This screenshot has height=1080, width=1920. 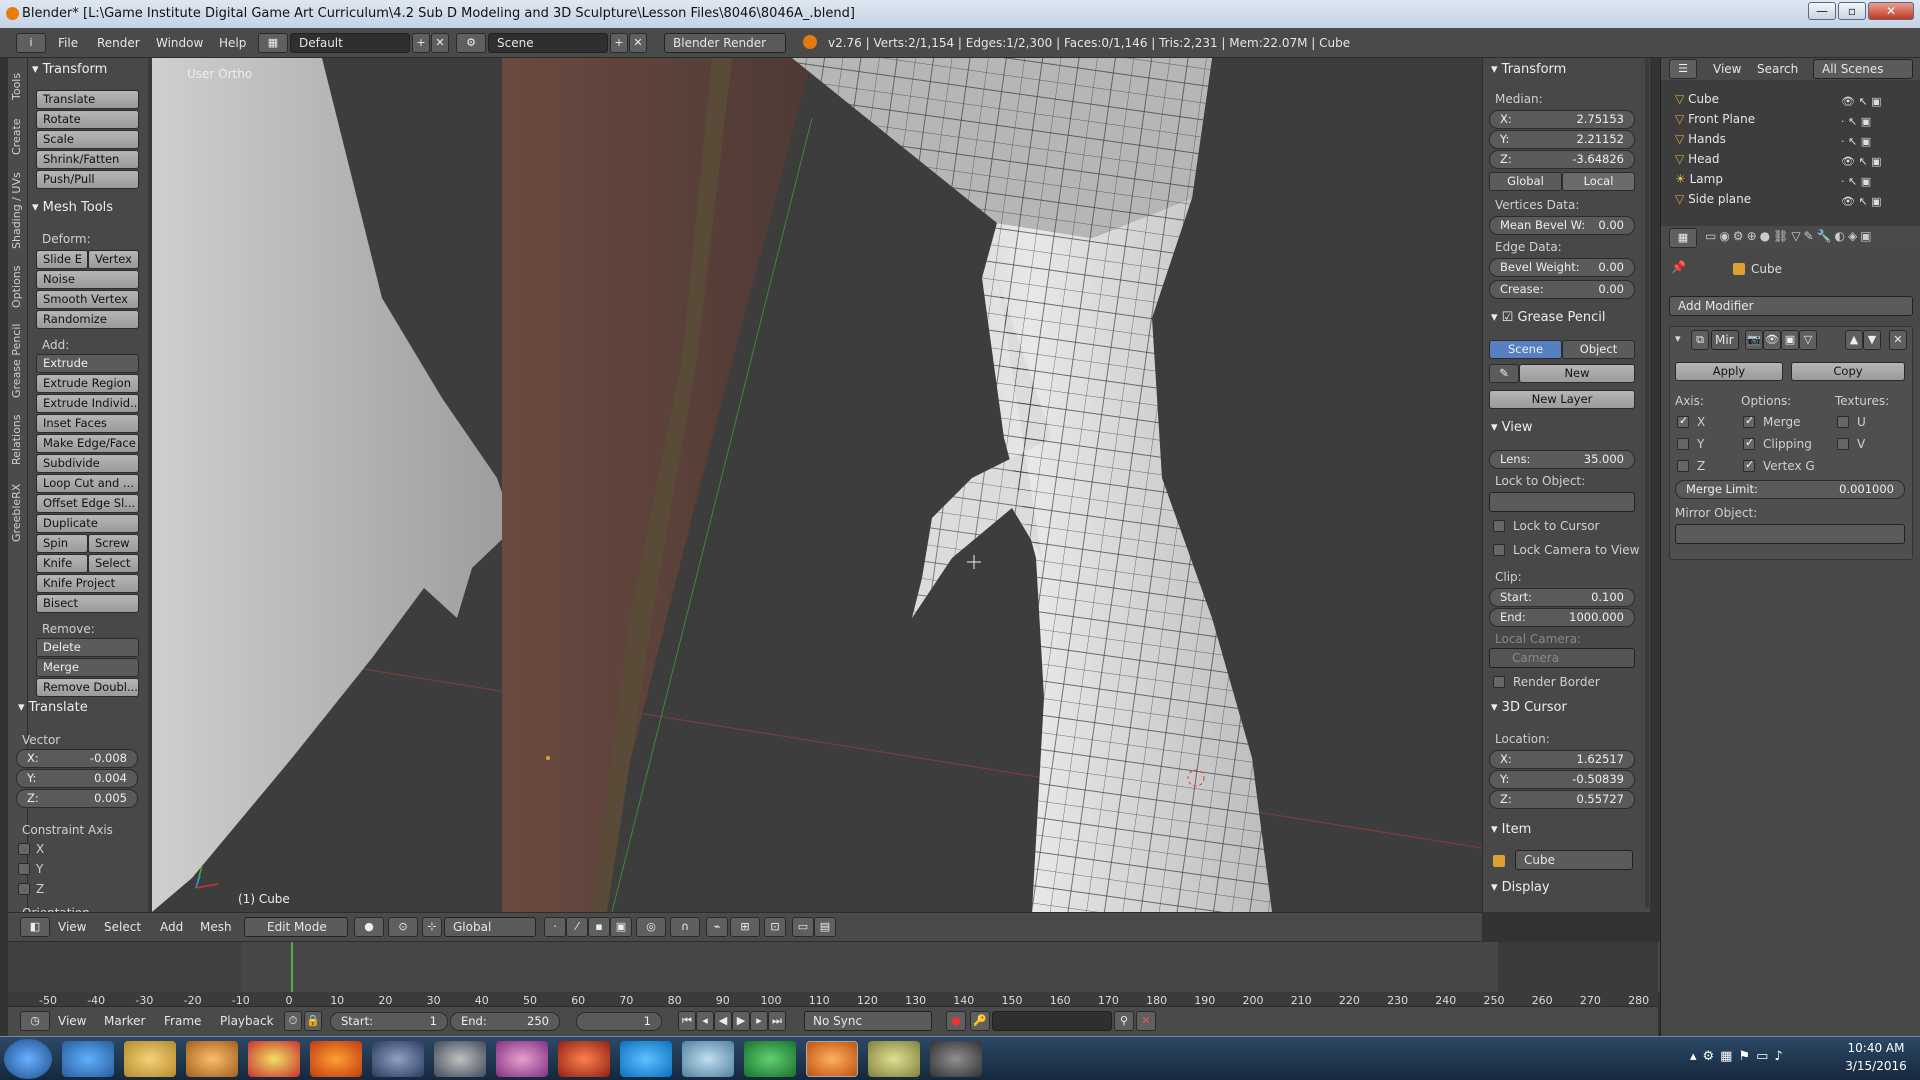 I want to click on grease-new-button: New, so click(x=1577, y=373).